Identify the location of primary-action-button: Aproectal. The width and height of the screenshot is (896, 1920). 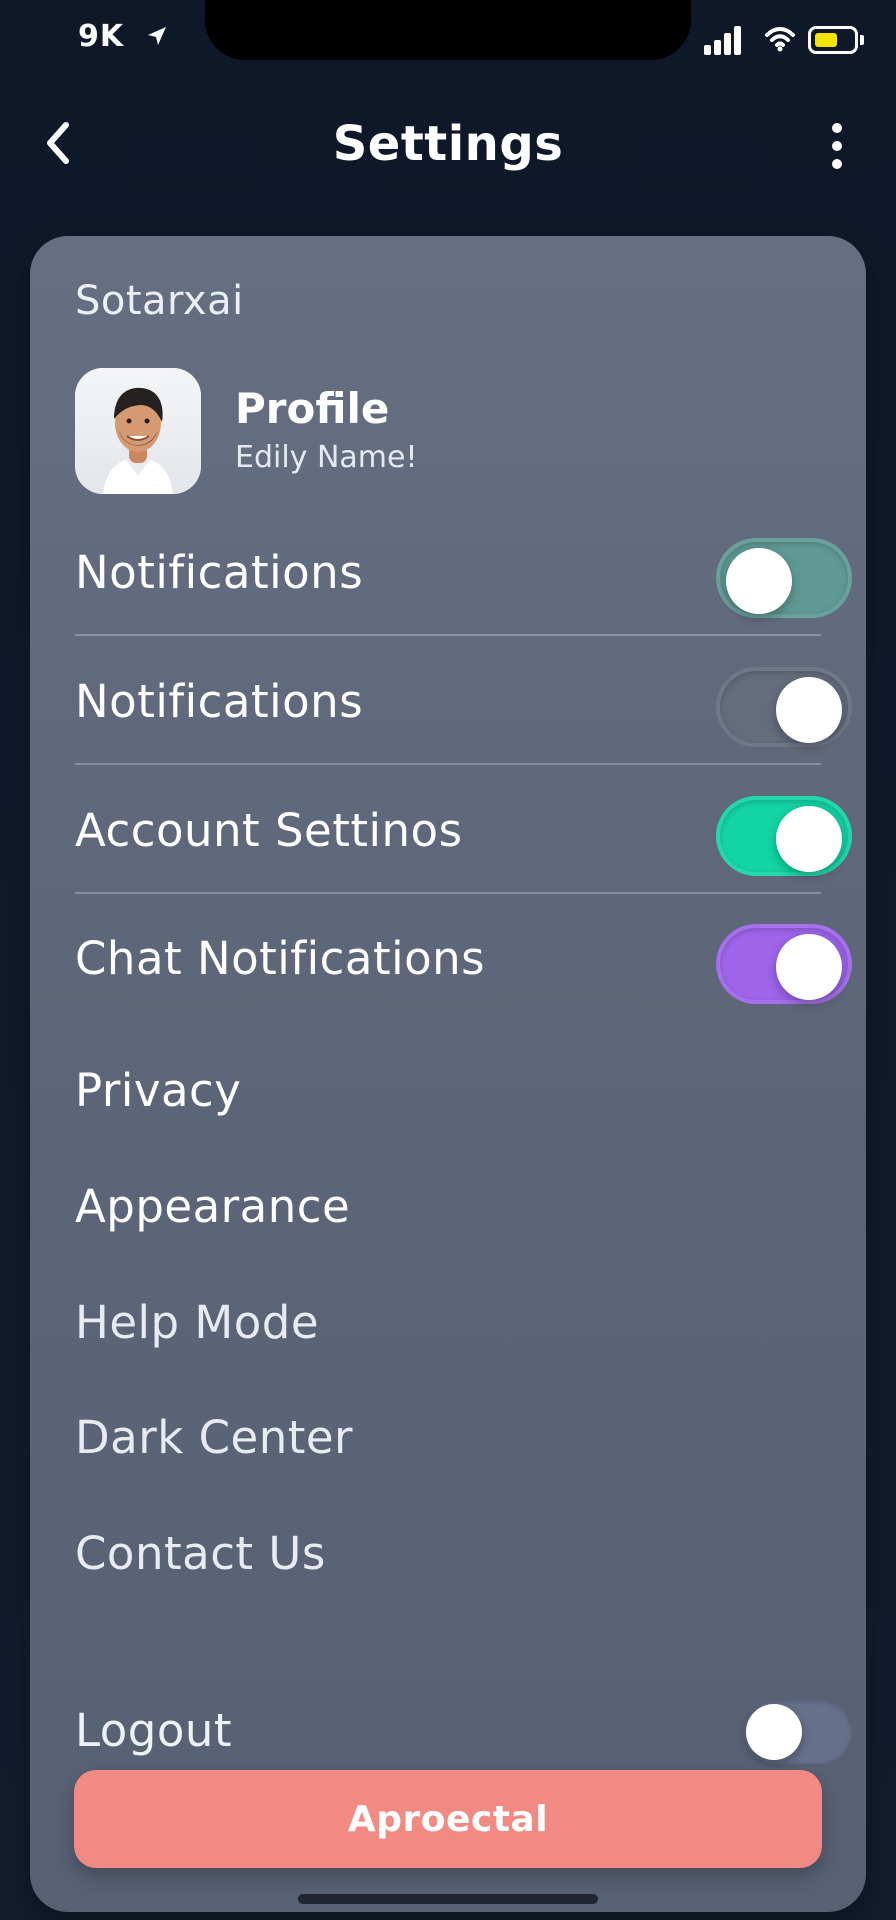
(448, 1819).